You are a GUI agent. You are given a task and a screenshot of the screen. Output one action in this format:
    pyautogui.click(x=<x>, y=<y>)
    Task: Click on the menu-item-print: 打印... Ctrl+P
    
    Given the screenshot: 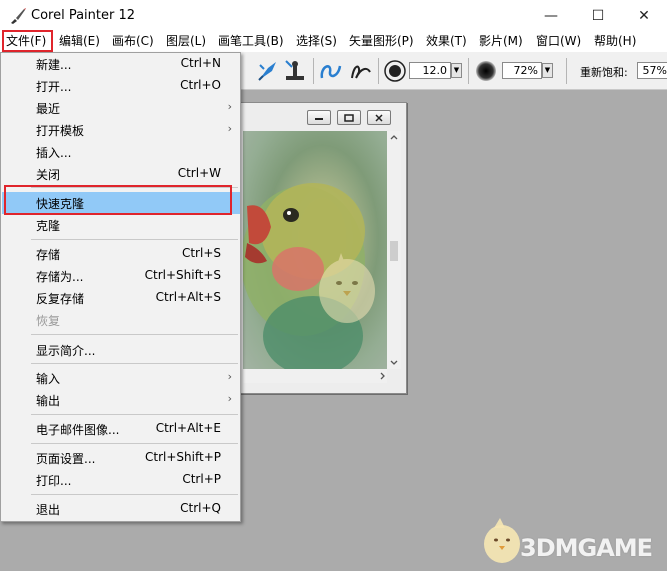 What is the action you would take?
    pyautogui.click(x=121, y=480)
    